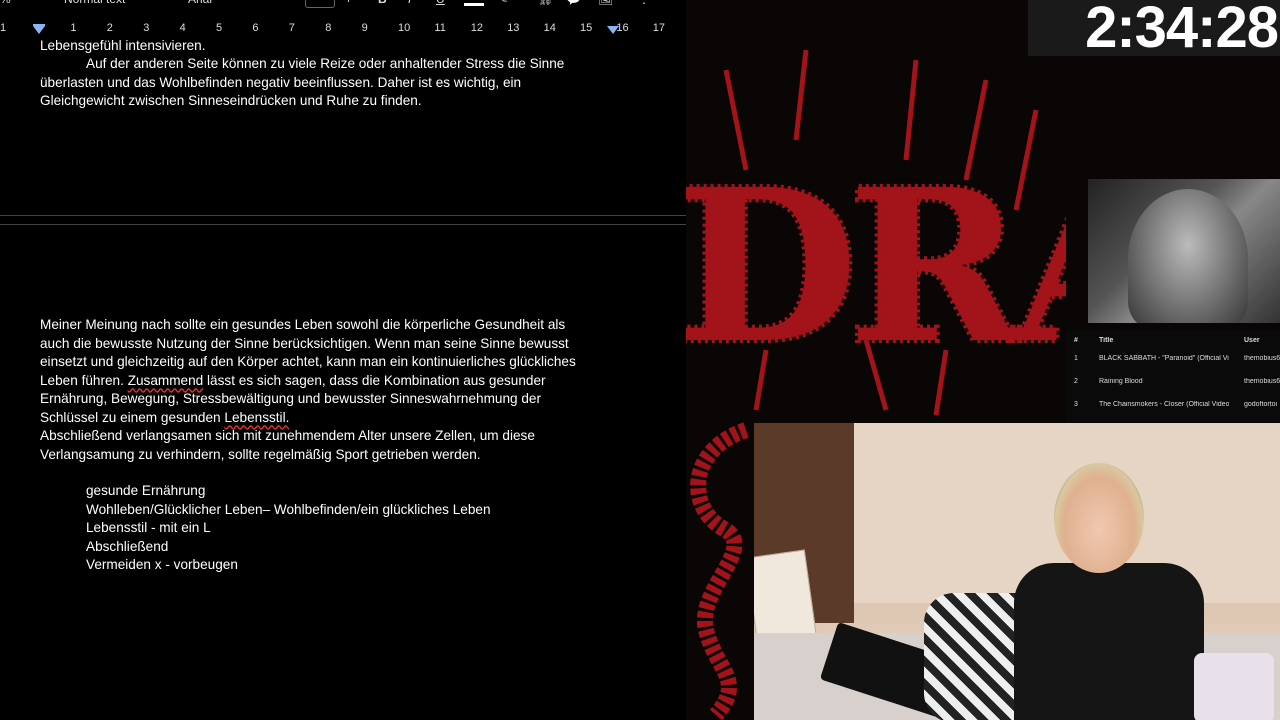 The height and width of the screenshot is (720, 1280). I want to click on streamer-head, so click(1099, 518).